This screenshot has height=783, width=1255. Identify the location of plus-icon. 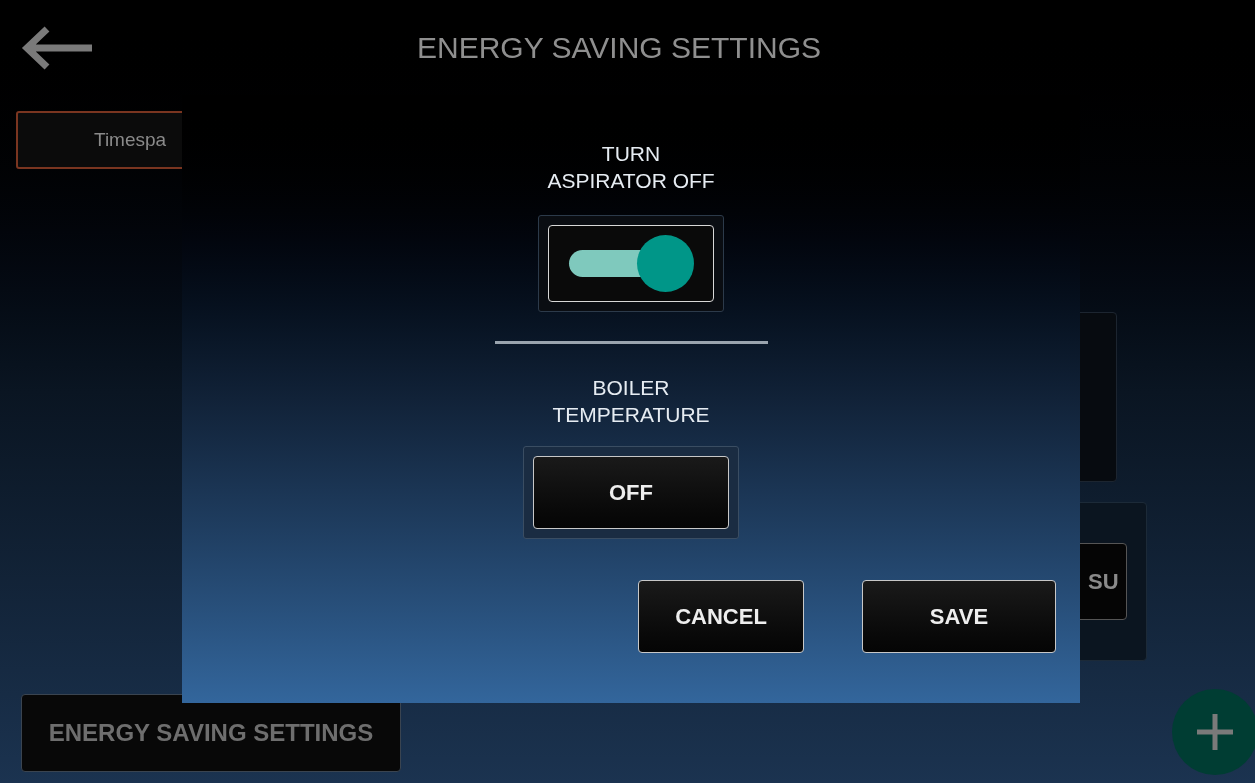
(1215, 732).